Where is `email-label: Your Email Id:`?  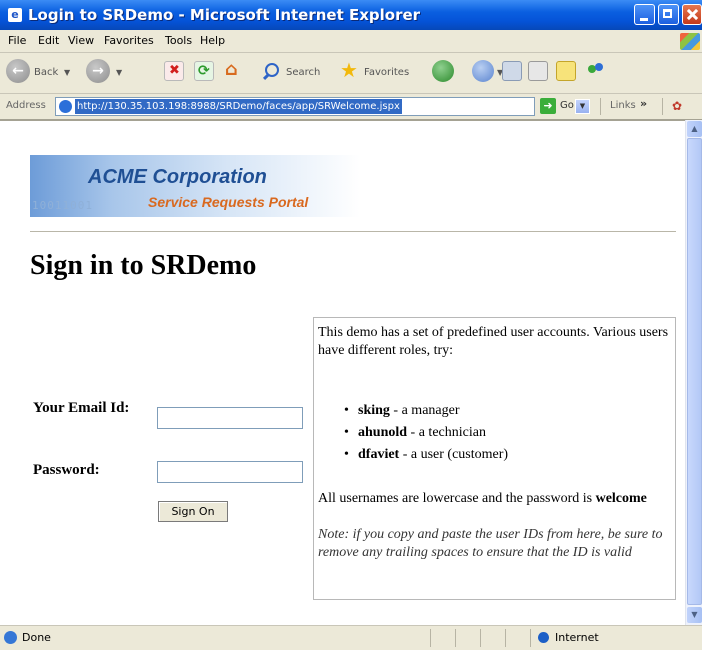 email-label: Your Email Id: is located at coordinates (81, 408).